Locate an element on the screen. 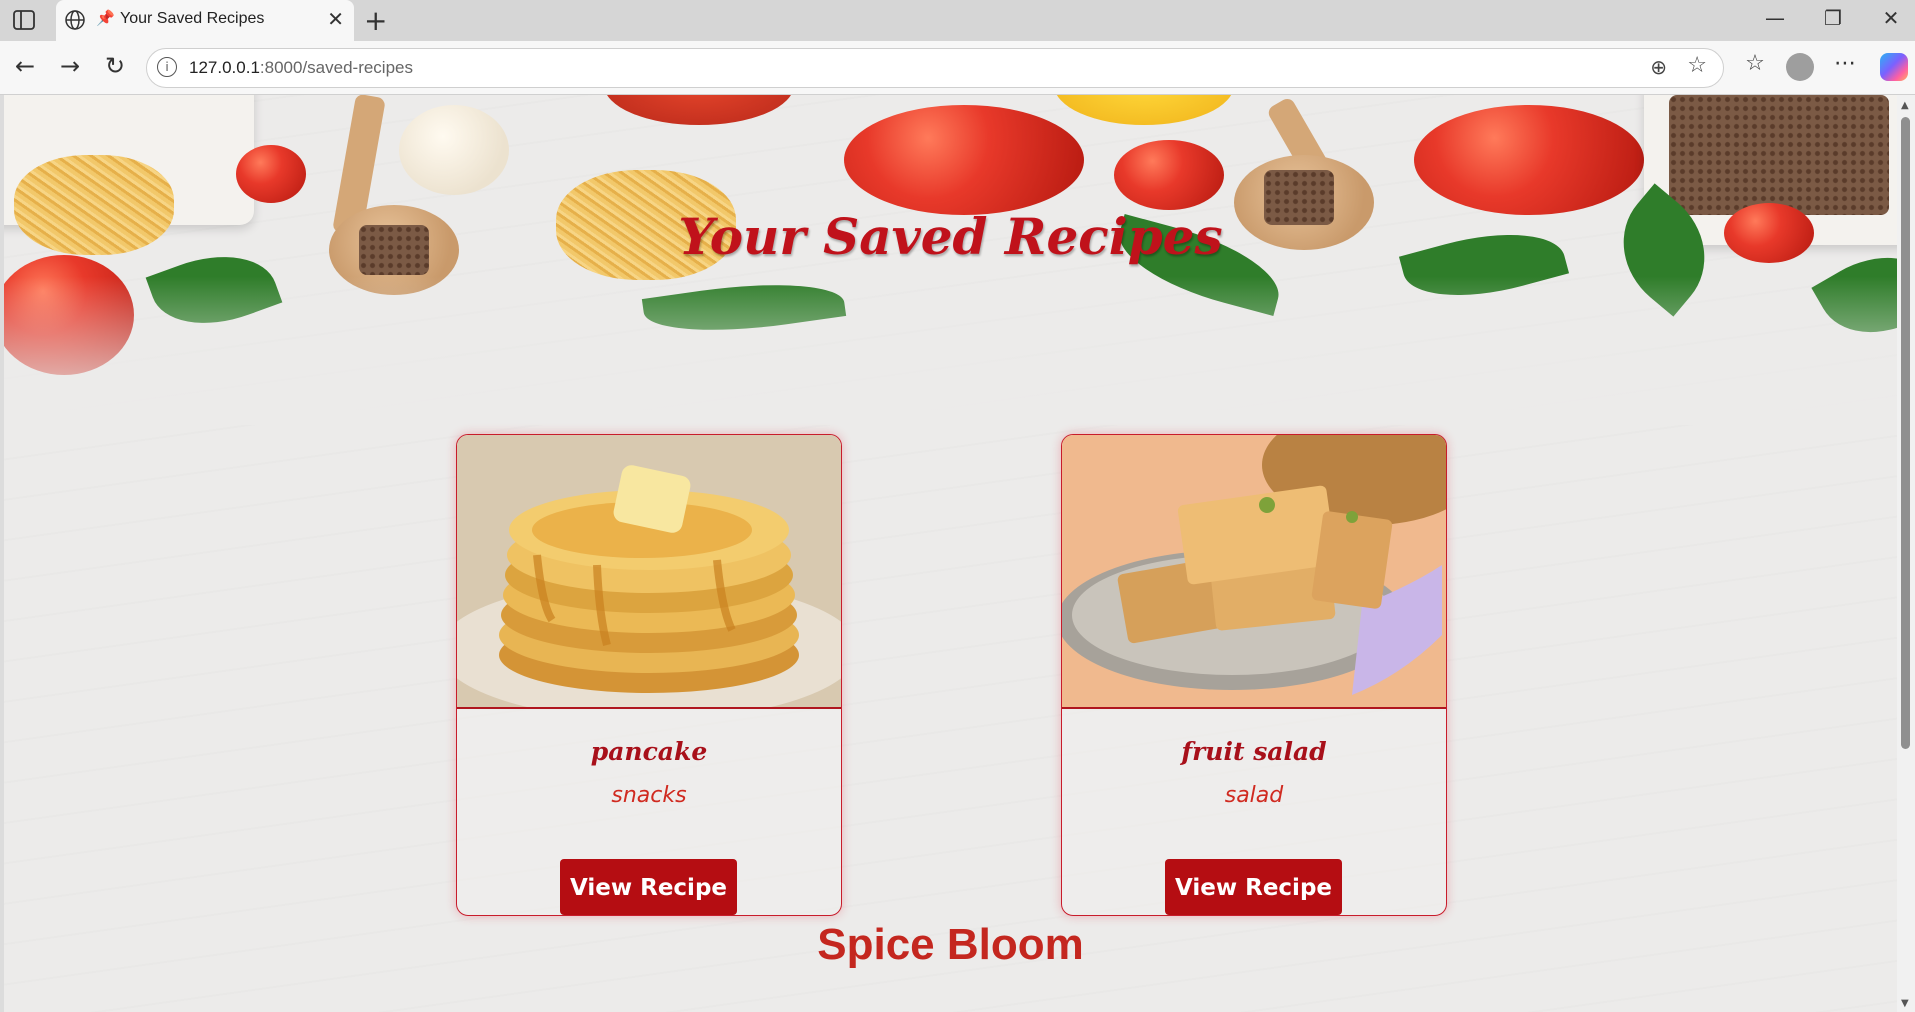 Image resolution: width=1915 pixels, height=1012 pixels. browser-tab: 📌 Your Saved Recipes ✕ is located at coordinates (205, 20).